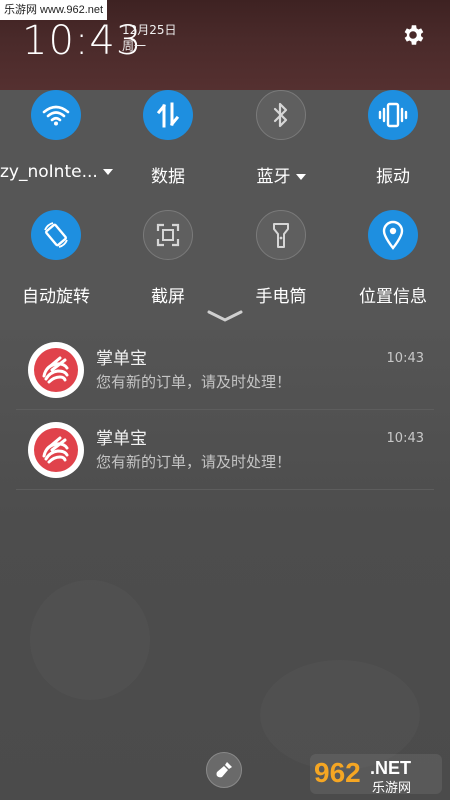 This screenshot has width=450, height=800. I want to click on bluetooth-tile-circle, so click(281, 115).